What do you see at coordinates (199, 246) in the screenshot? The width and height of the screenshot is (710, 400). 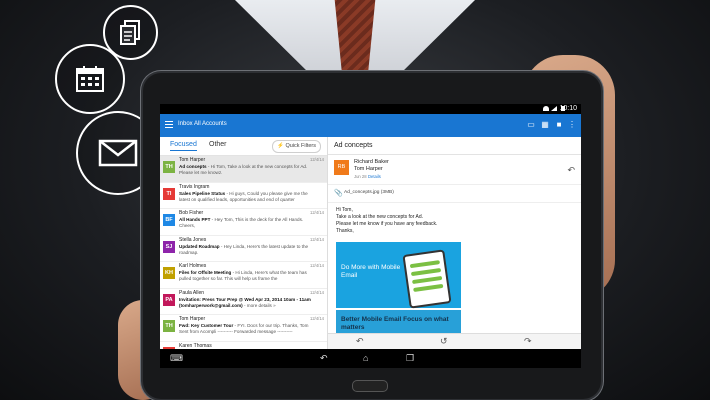 I see `email-subject: Updated Roadmap` at bounding box center [199, 246].